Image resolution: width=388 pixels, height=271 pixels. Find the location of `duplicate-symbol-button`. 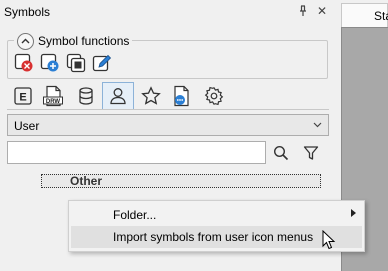

duplicate-symbol-button is located at coordinates (76, 63).